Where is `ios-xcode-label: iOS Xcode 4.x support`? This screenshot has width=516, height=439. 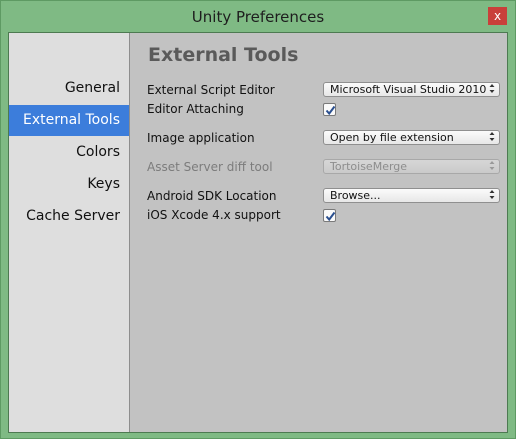 ios-xcode-label: iOS Xcode 4.x support is located at coordinates (214, 215).